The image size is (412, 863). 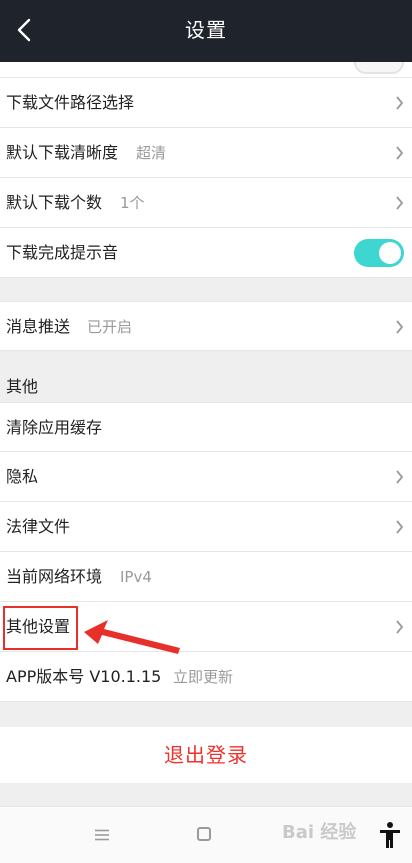 I want to click on push-value: 已开启, so click(x=110, y=327).